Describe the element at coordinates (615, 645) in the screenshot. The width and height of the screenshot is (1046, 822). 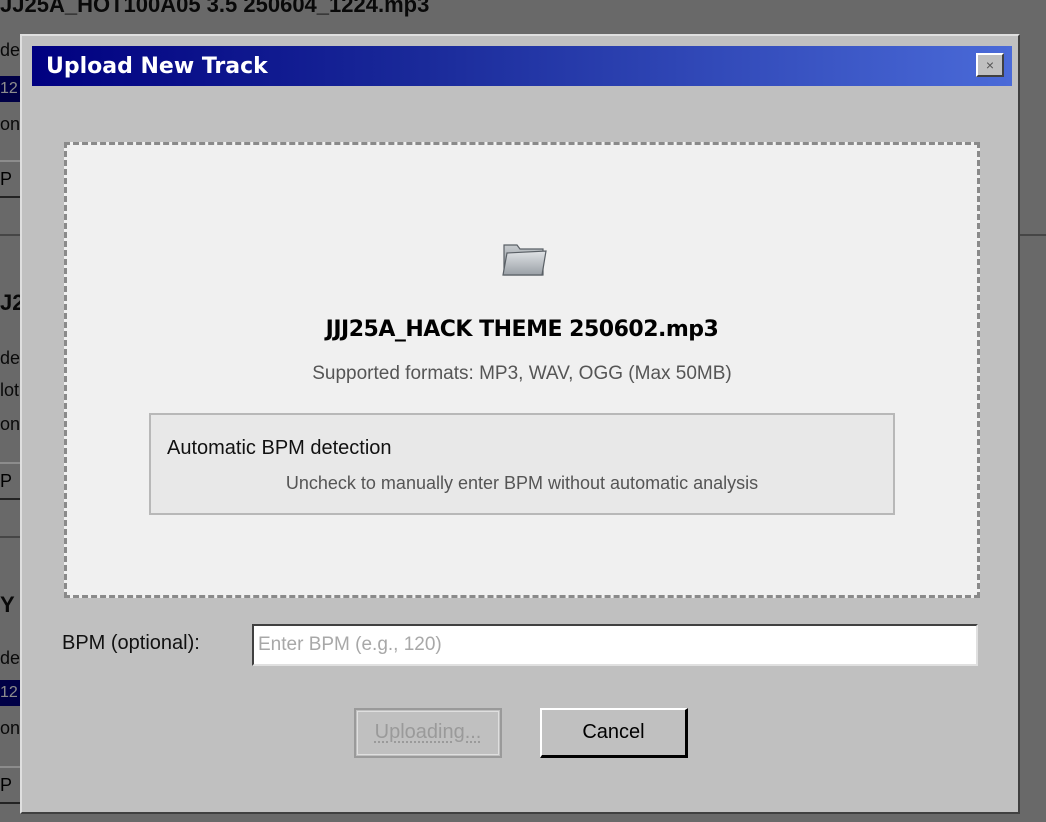
I see `bpm-input` at that location.